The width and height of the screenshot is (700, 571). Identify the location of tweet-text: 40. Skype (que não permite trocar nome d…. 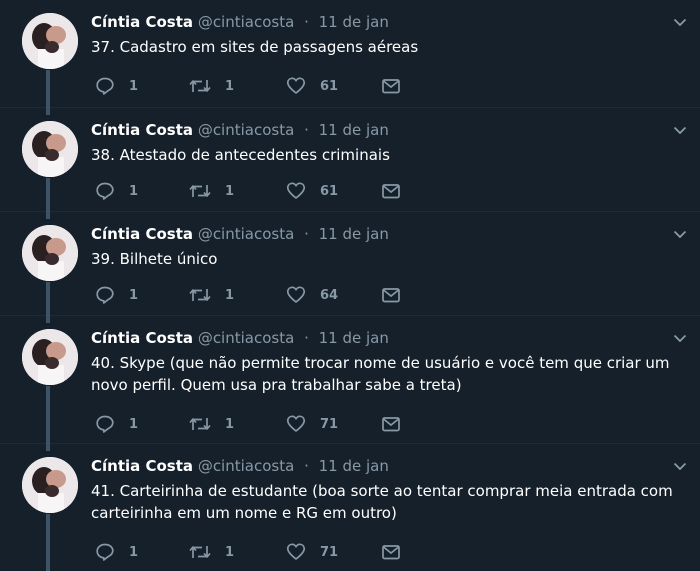
(380, 374).